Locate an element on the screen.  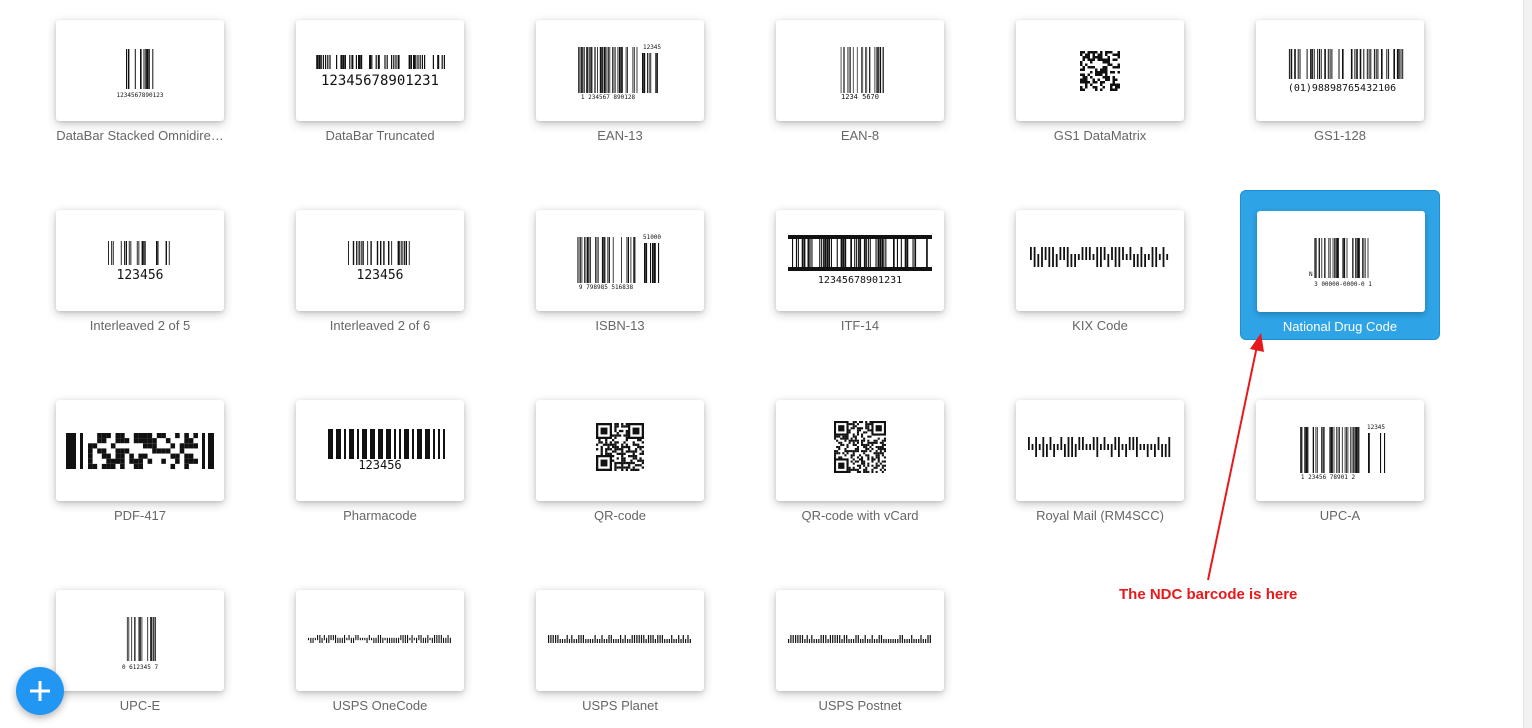
barcode-tile: USPS Planet is located at coordinates (620, 645).